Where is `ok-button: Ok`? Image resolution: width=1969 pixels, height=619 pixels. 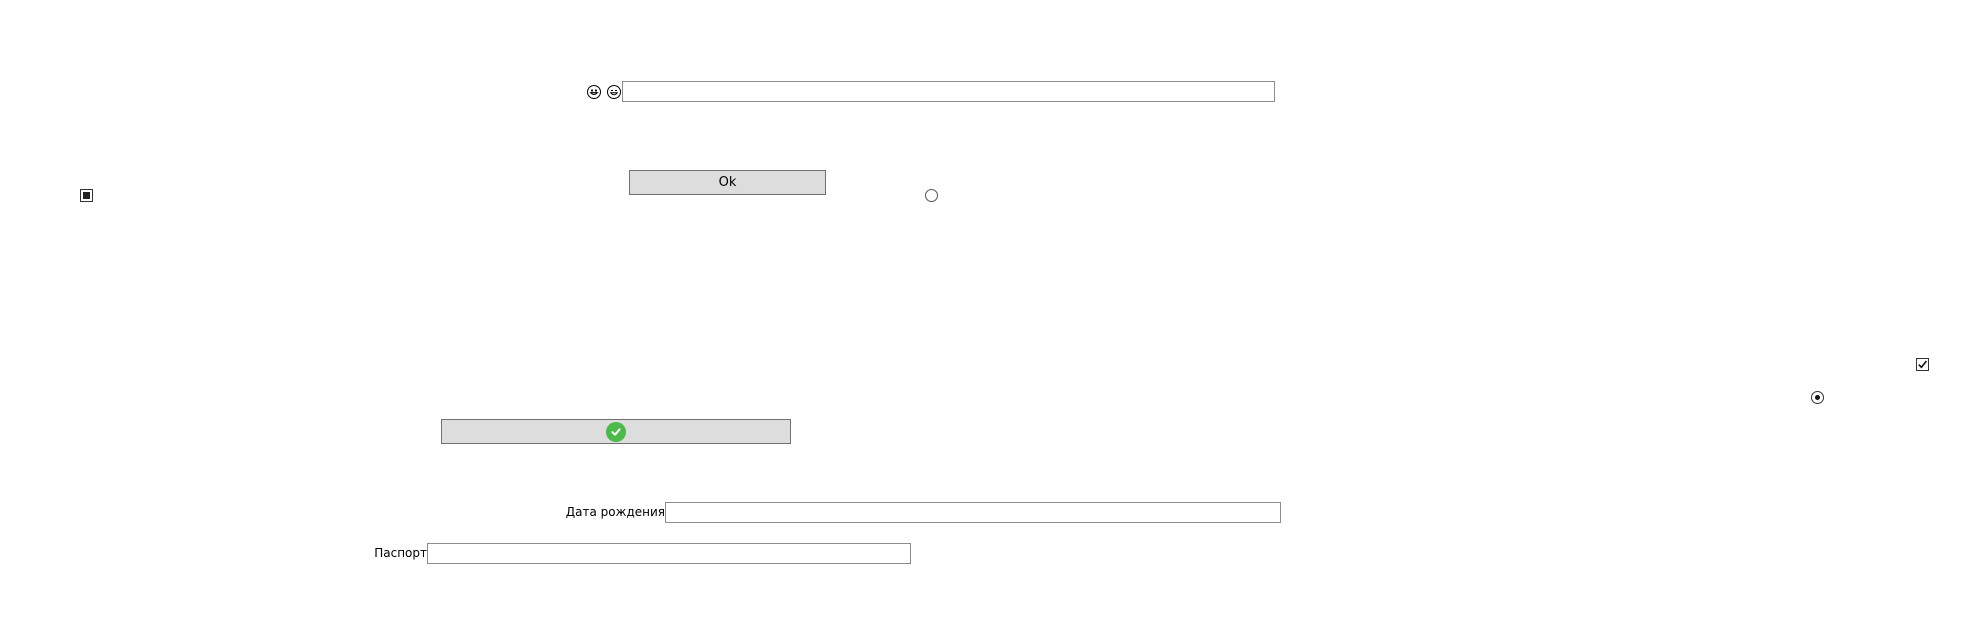
ok-button: Ok is located at coordinates (727, 182).